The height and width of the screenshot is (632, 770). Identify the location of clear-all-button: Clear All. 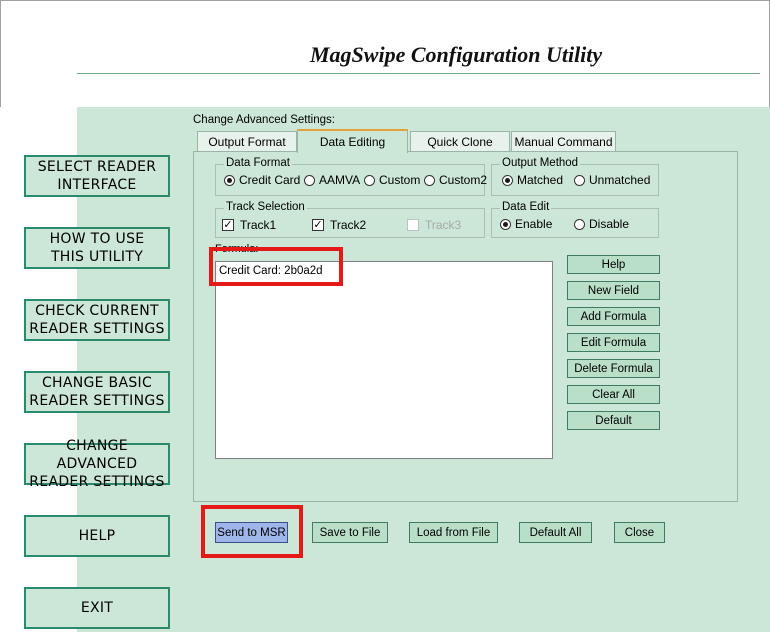
(613, 394).